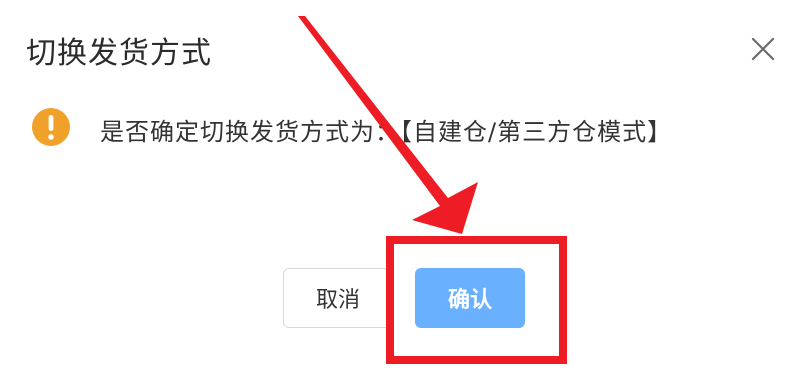 The image size is (806, 370). Describe the element at coordinates (763, 49) in the screenshot. I see `close-icon` at that location.